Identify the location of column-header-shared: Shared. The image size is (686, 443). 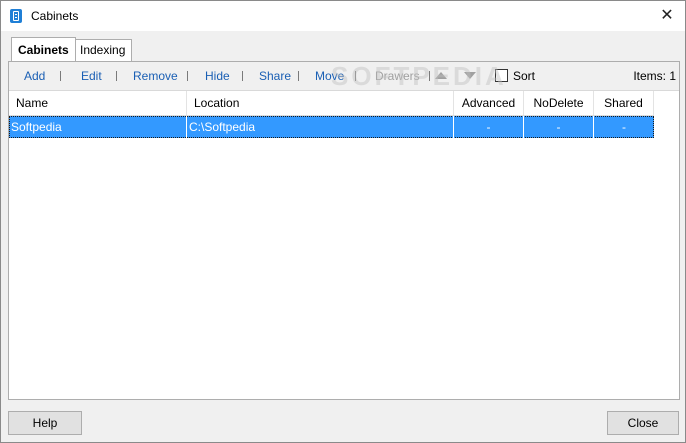
(624, 103).